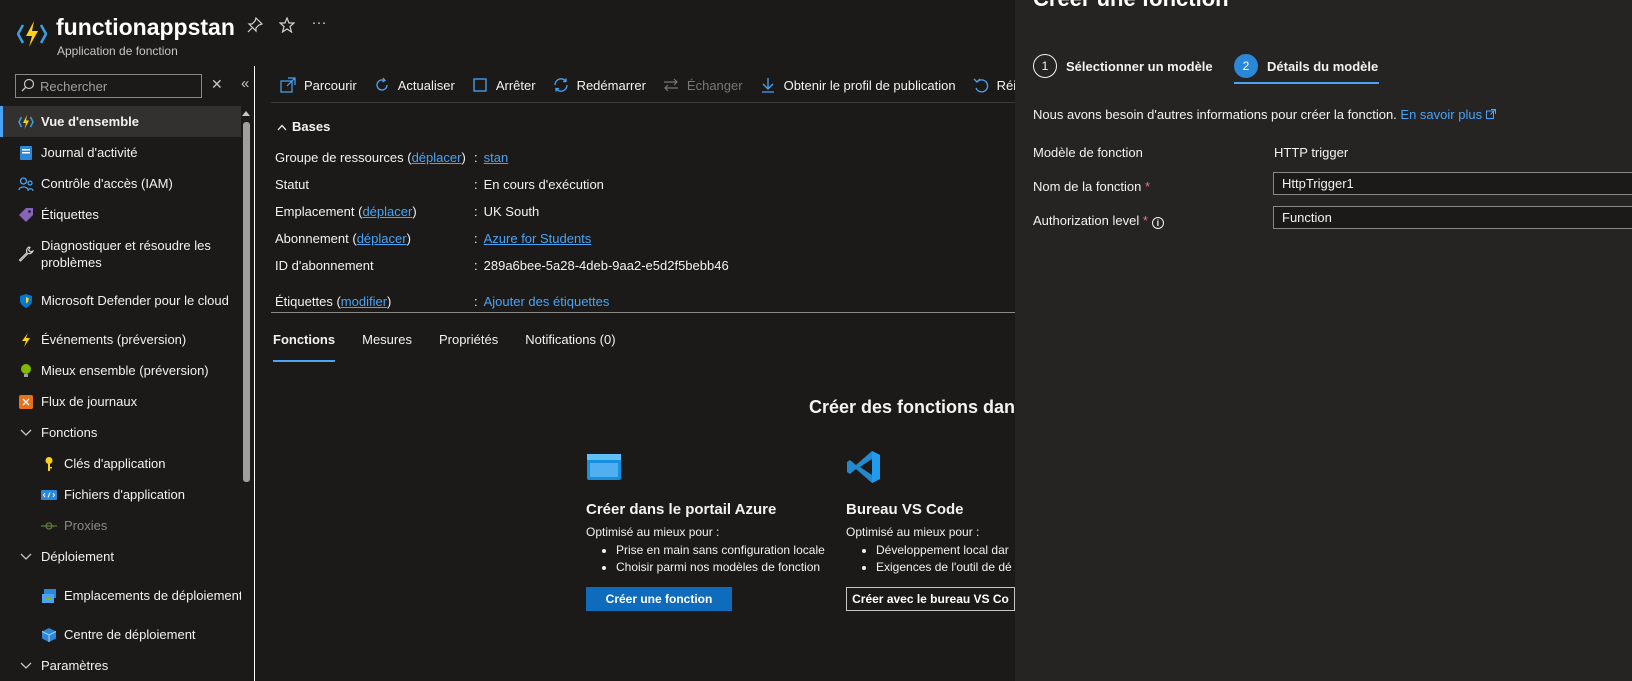 The height and width of the screenshot is (681, 1632). What do you see at coordinates (125, 494) in the screenshot?
I see `sidebar-item-app-files: Fichiers d'application` at bounding box center [125, 494].